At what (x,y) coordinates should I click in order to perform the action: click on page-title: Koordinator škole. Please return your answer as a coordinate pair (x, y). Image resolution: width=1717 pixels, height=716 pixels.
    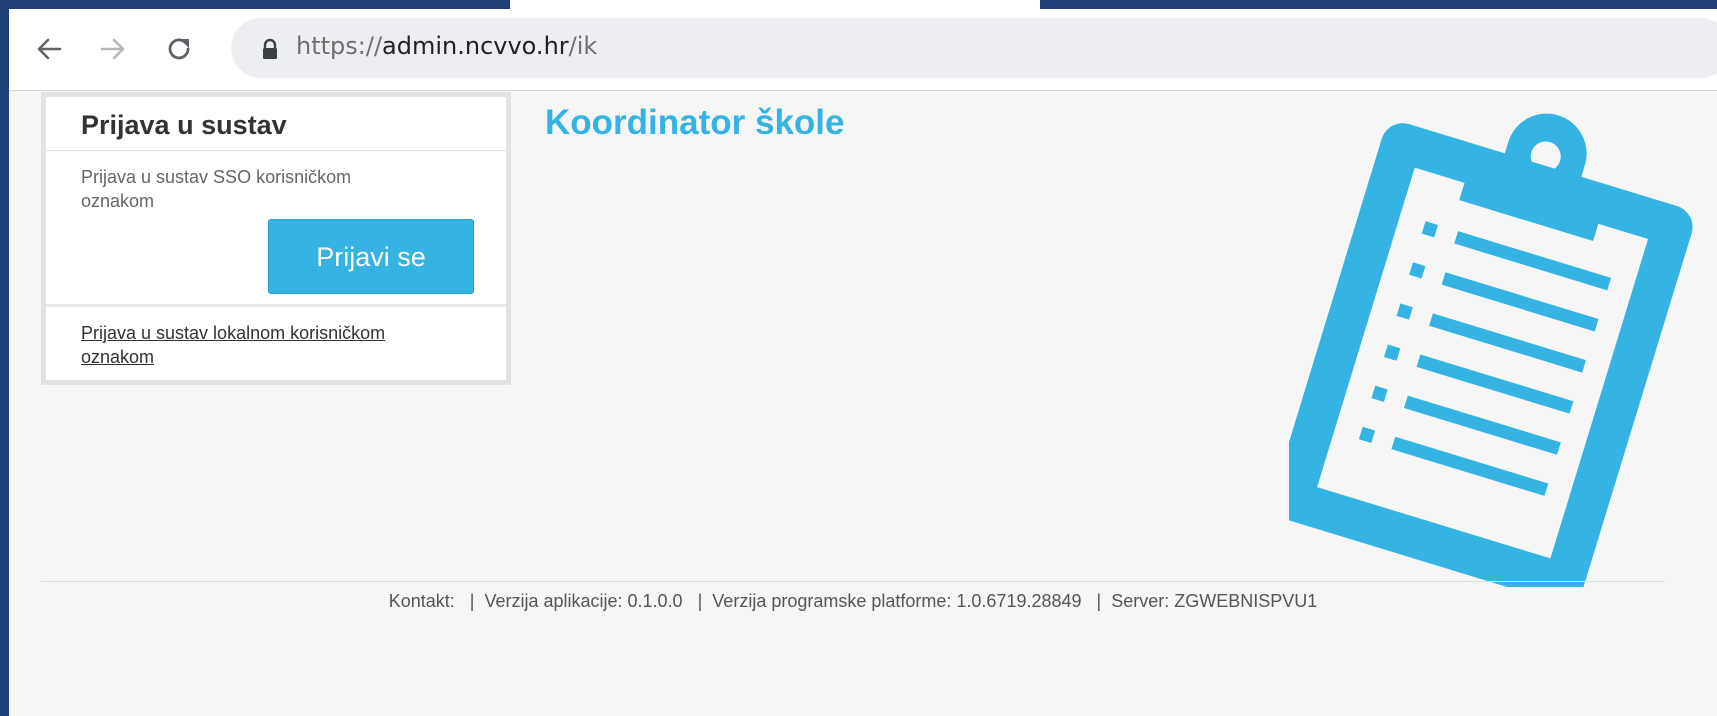
    Looking at the image, I should click on (695, 122).